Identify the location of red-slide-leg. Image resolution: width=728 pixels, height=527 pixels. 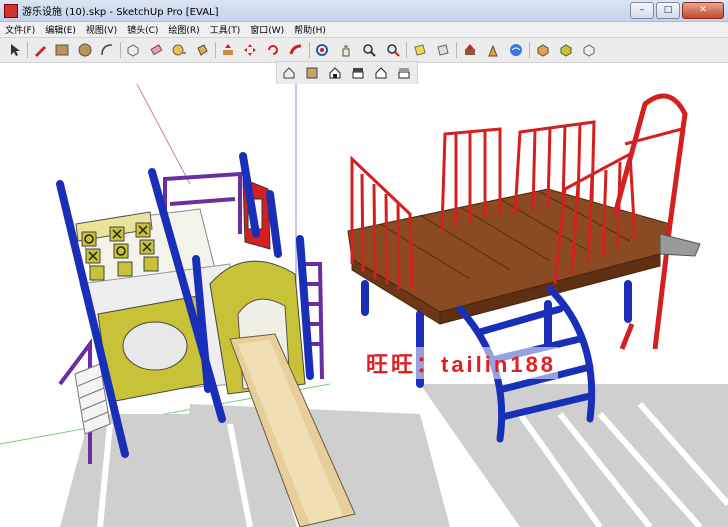
(627, 336).